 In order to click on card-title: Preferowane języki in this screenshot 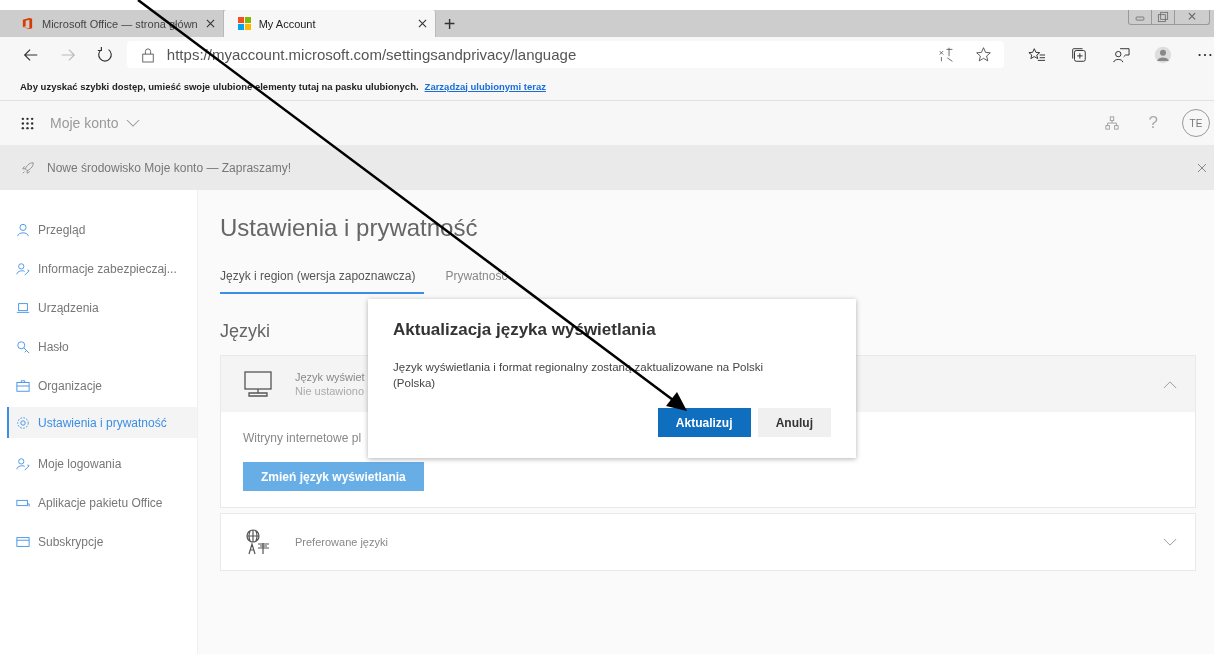, I will do `click(341, 542)`.